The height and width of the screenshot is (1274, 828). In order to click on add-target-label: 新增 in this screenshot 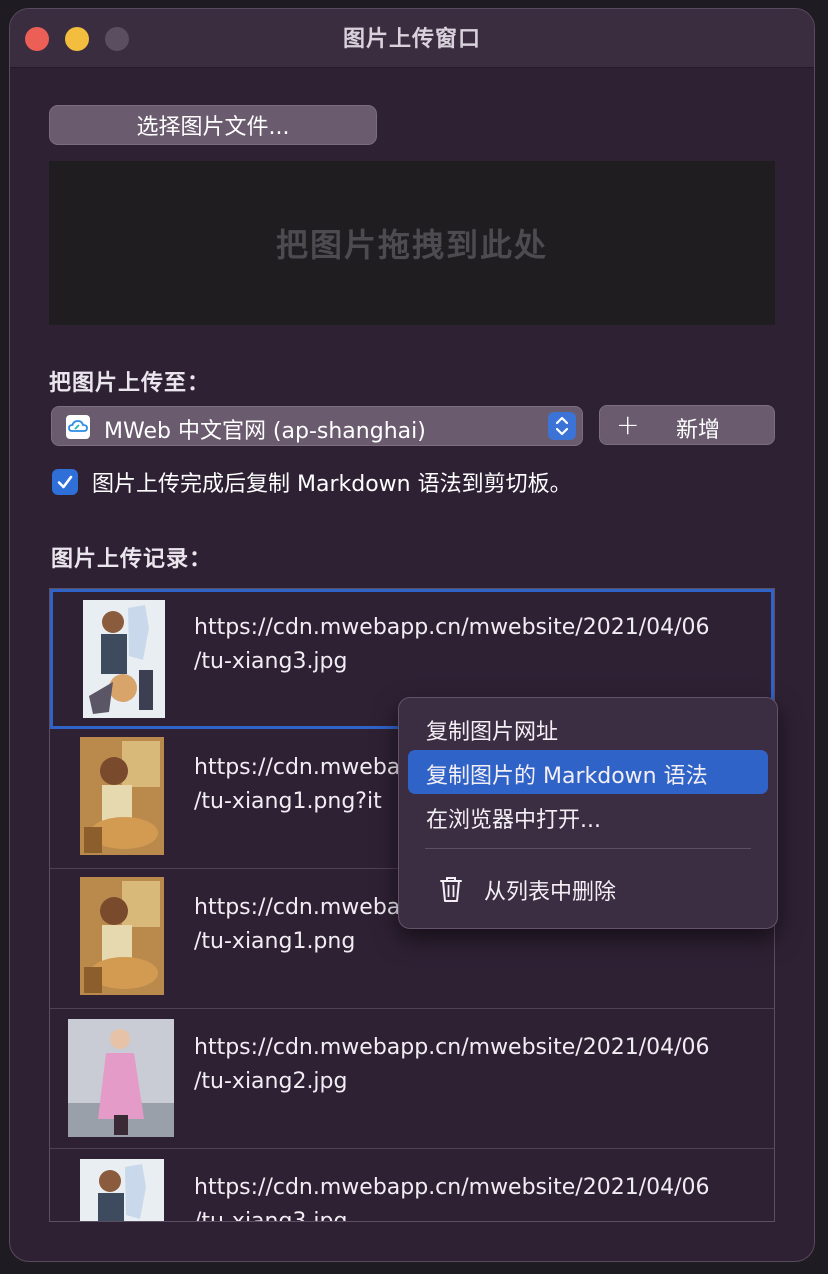, I will do `click(698, 430)`.